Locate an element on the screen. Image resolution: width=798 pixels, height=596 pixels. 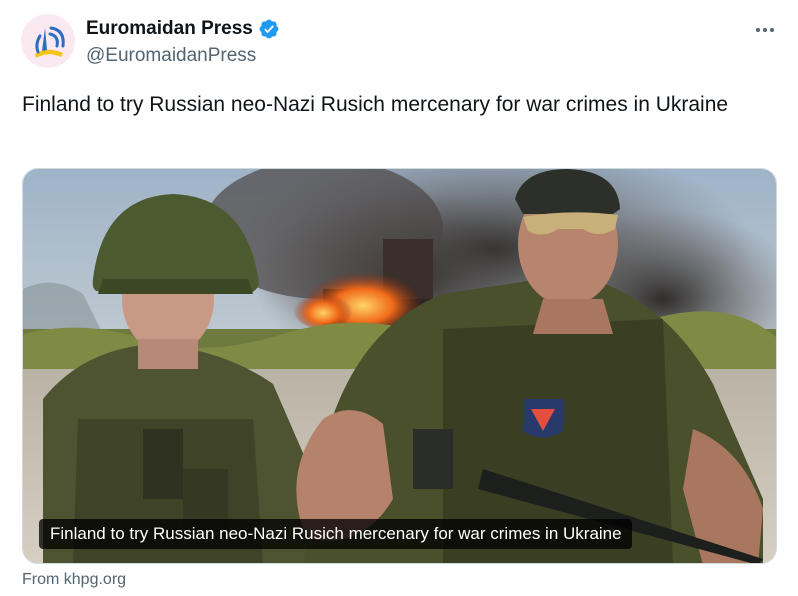
more-options-icon is located at coordinates (765, 30).